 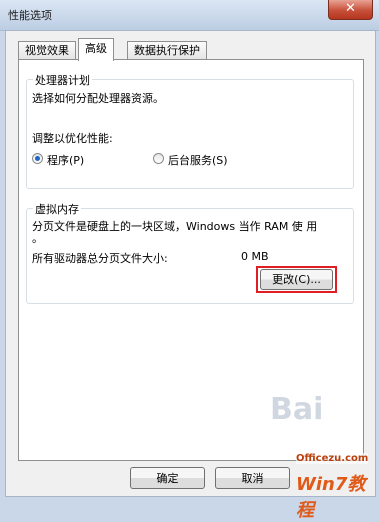 I want to click on close-icon: ✕, so click(x=350, y=8).